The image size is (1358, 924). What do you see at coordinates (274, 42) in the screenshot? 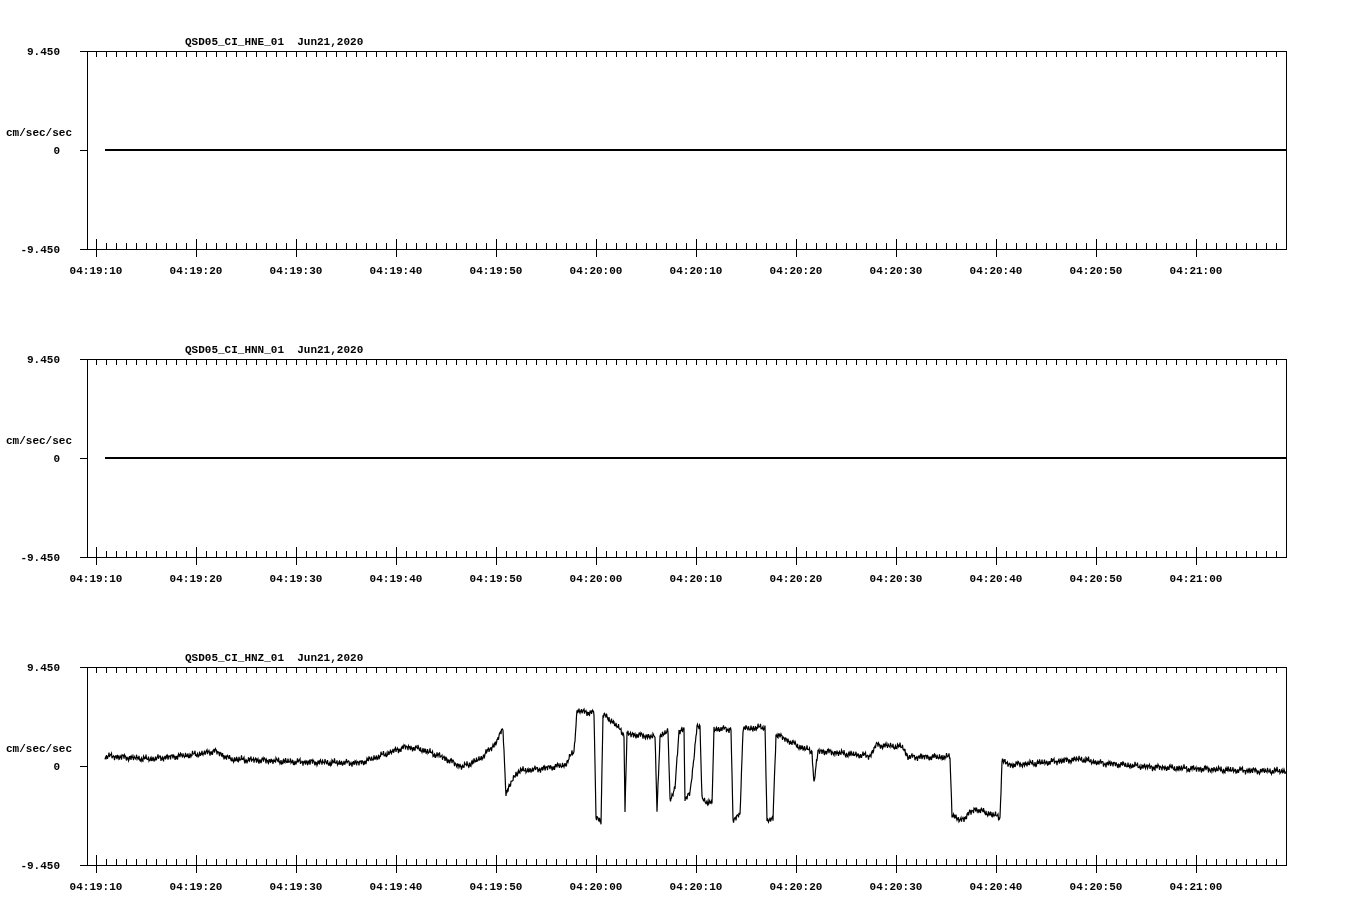
I see `chart-title: QSD05_CI_HNE_01 Jun21,2020` at bounding box center [274, 42].